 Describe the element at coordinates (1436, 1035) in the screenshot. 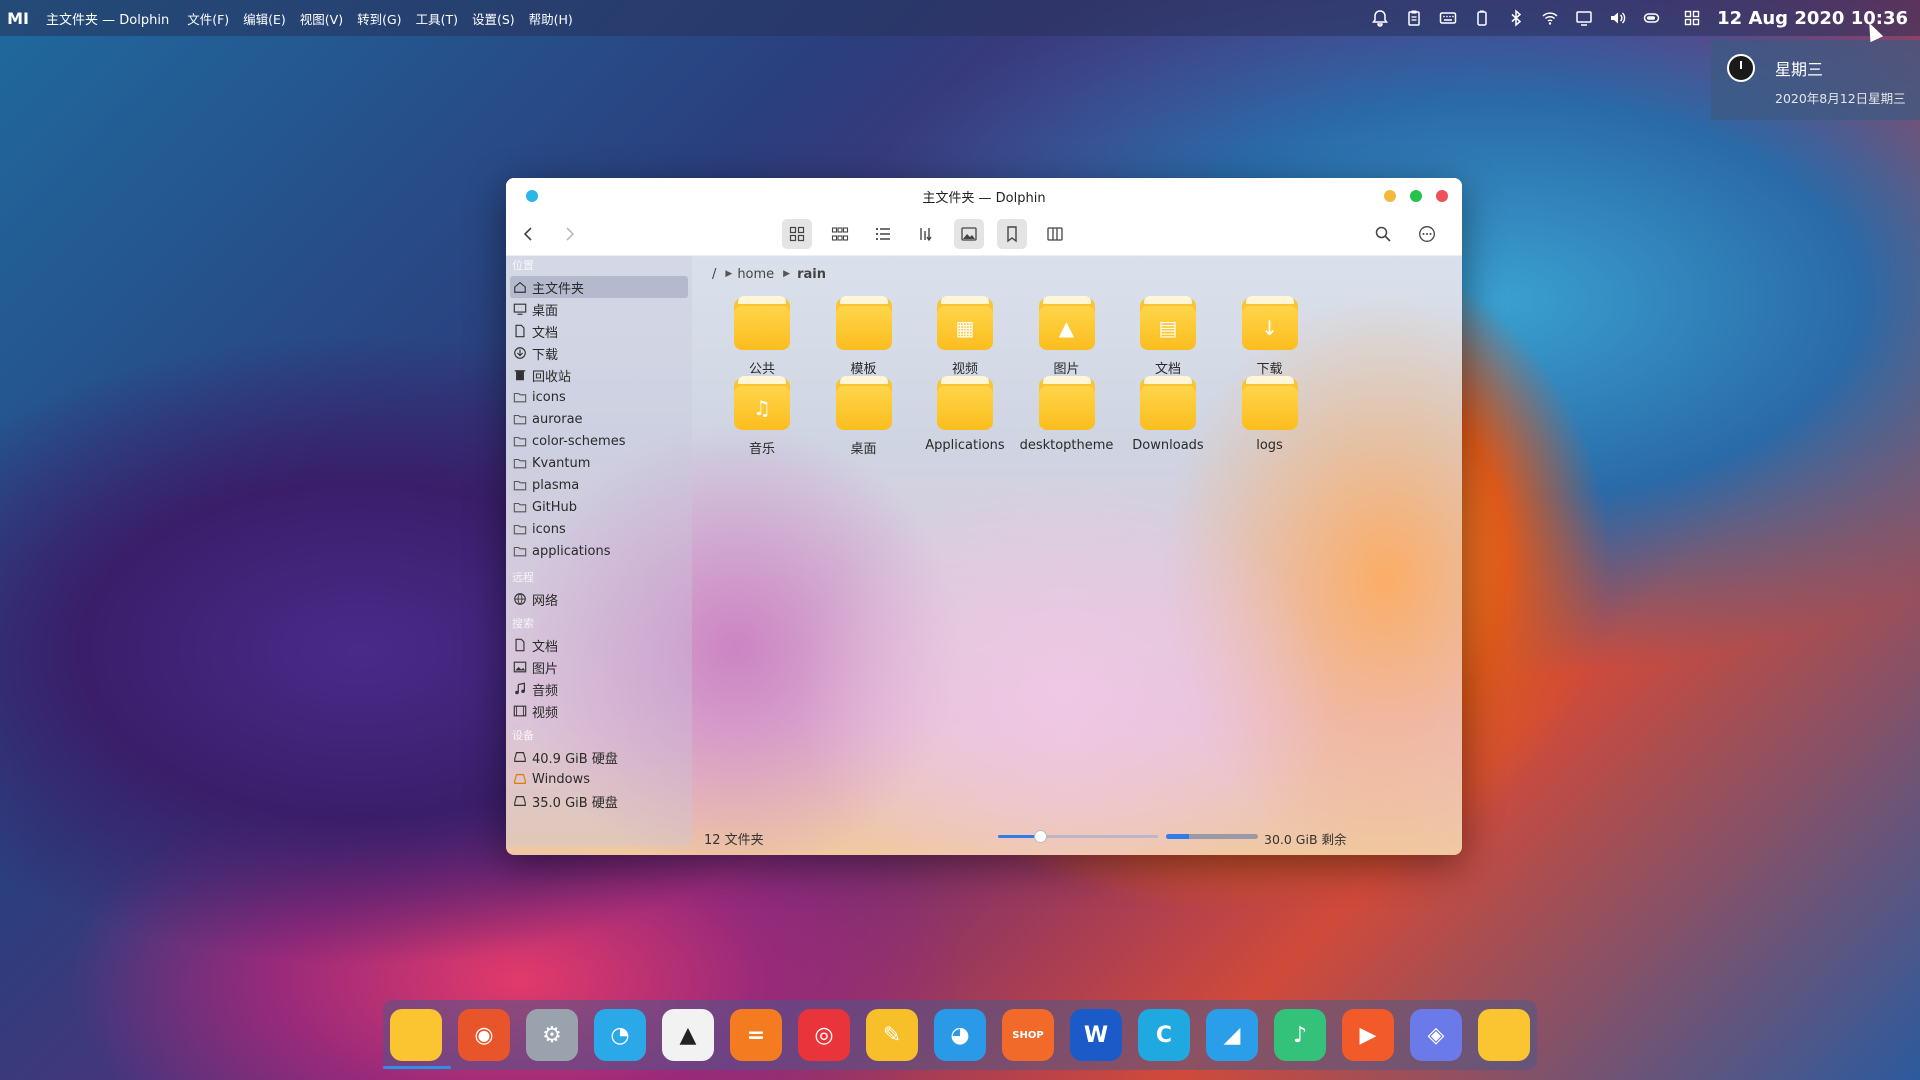

I see `photos-dock-icon: ◈` at that location.